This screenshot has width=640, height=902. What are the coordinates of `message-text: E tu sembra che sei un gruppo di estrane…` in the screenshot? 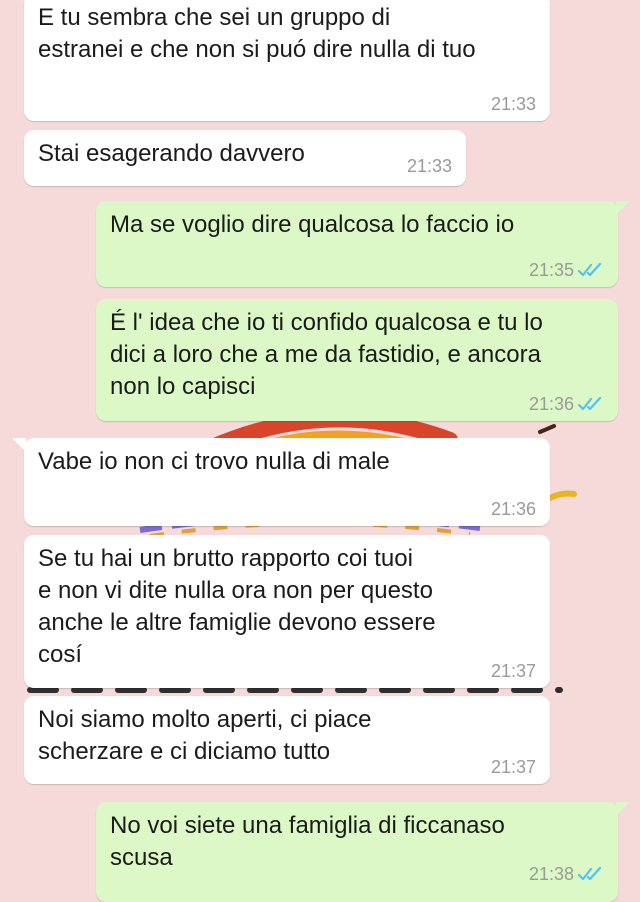 It's located at (257, 33).